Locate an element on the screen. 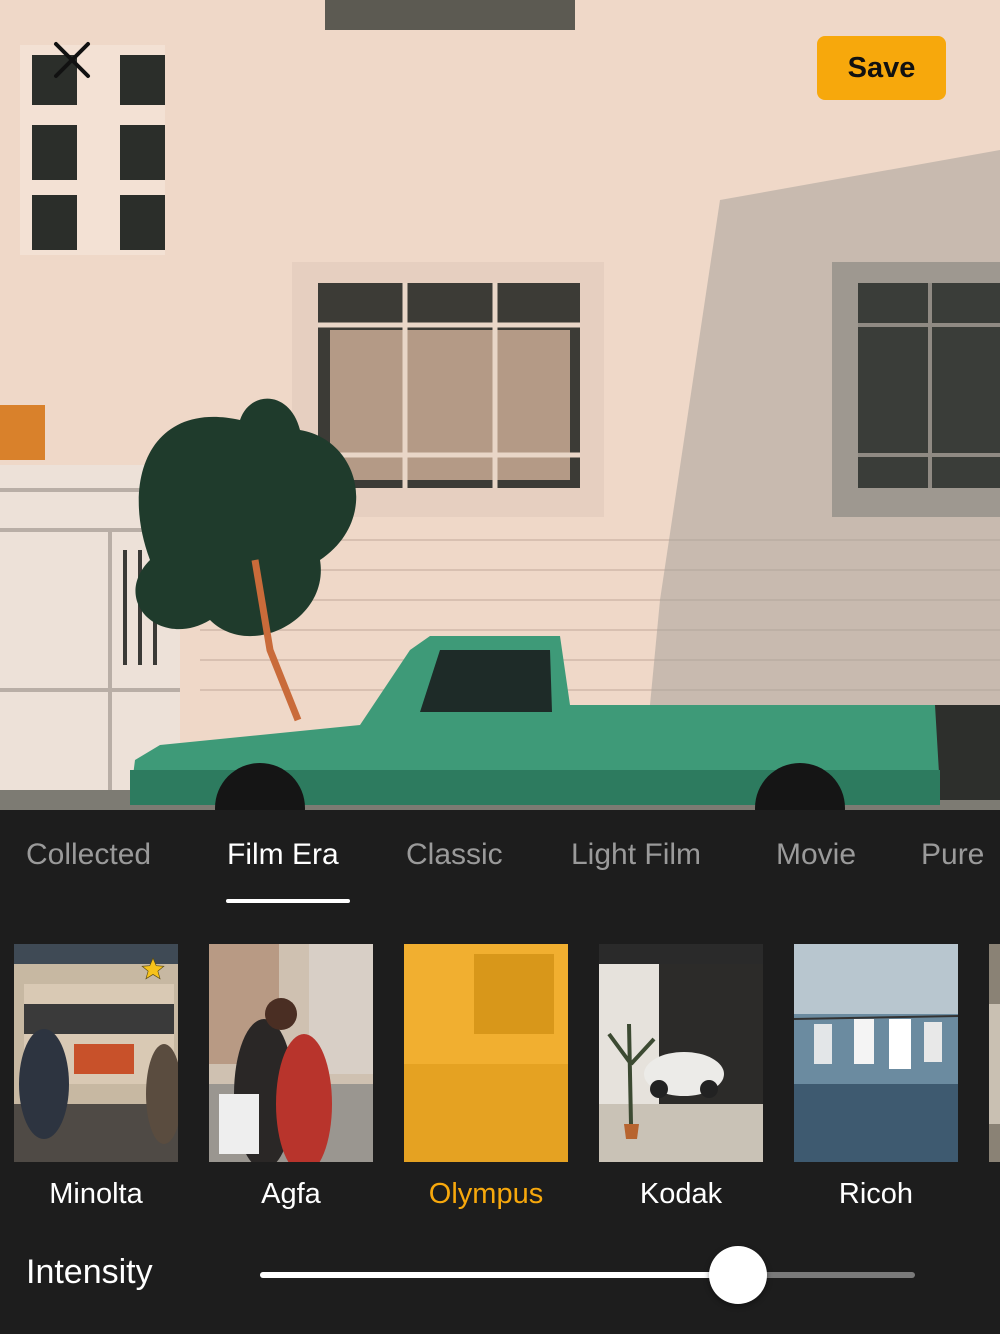  filter-label: Agfa is located at coordinates (291, 1194).